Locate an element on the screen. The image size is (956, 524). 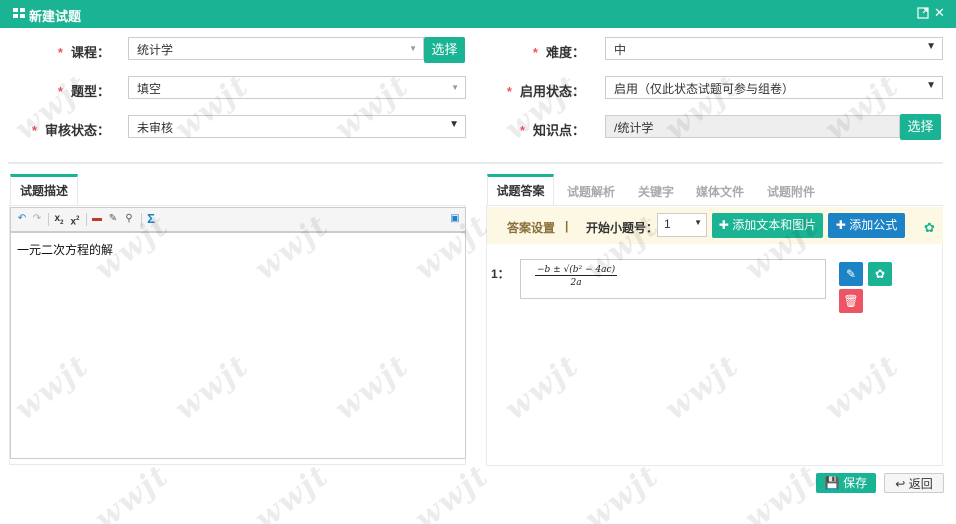
back-button: ↩ 返回 is located at coordinates (914, 483).